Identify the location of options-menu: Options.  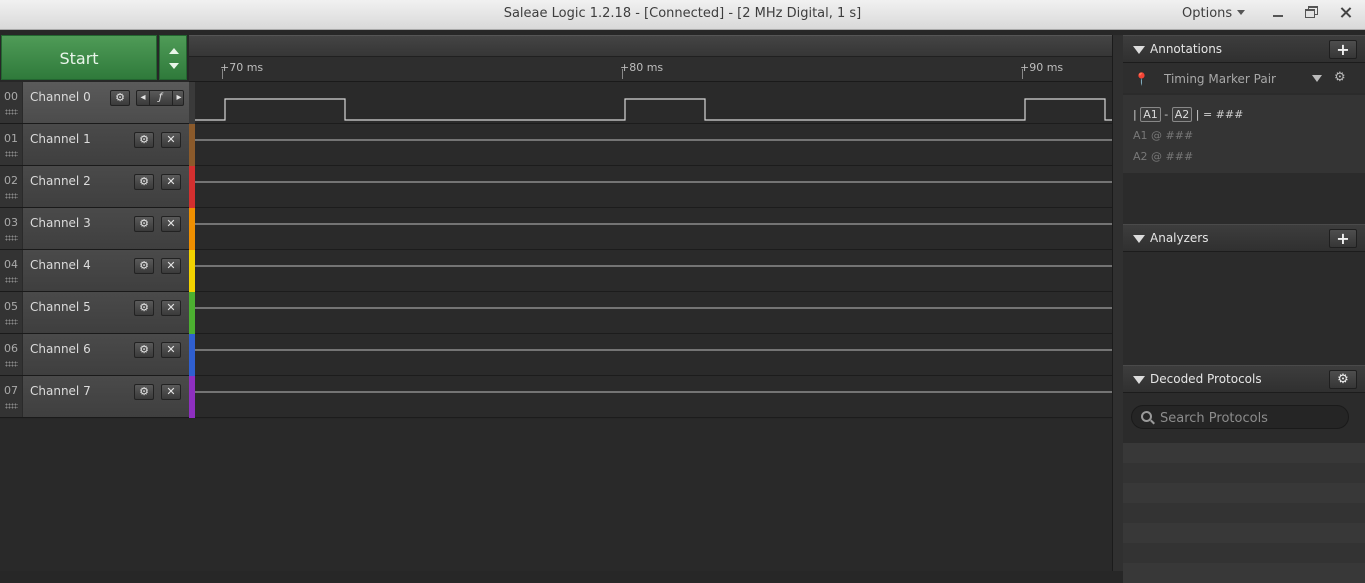
(1214, 13).